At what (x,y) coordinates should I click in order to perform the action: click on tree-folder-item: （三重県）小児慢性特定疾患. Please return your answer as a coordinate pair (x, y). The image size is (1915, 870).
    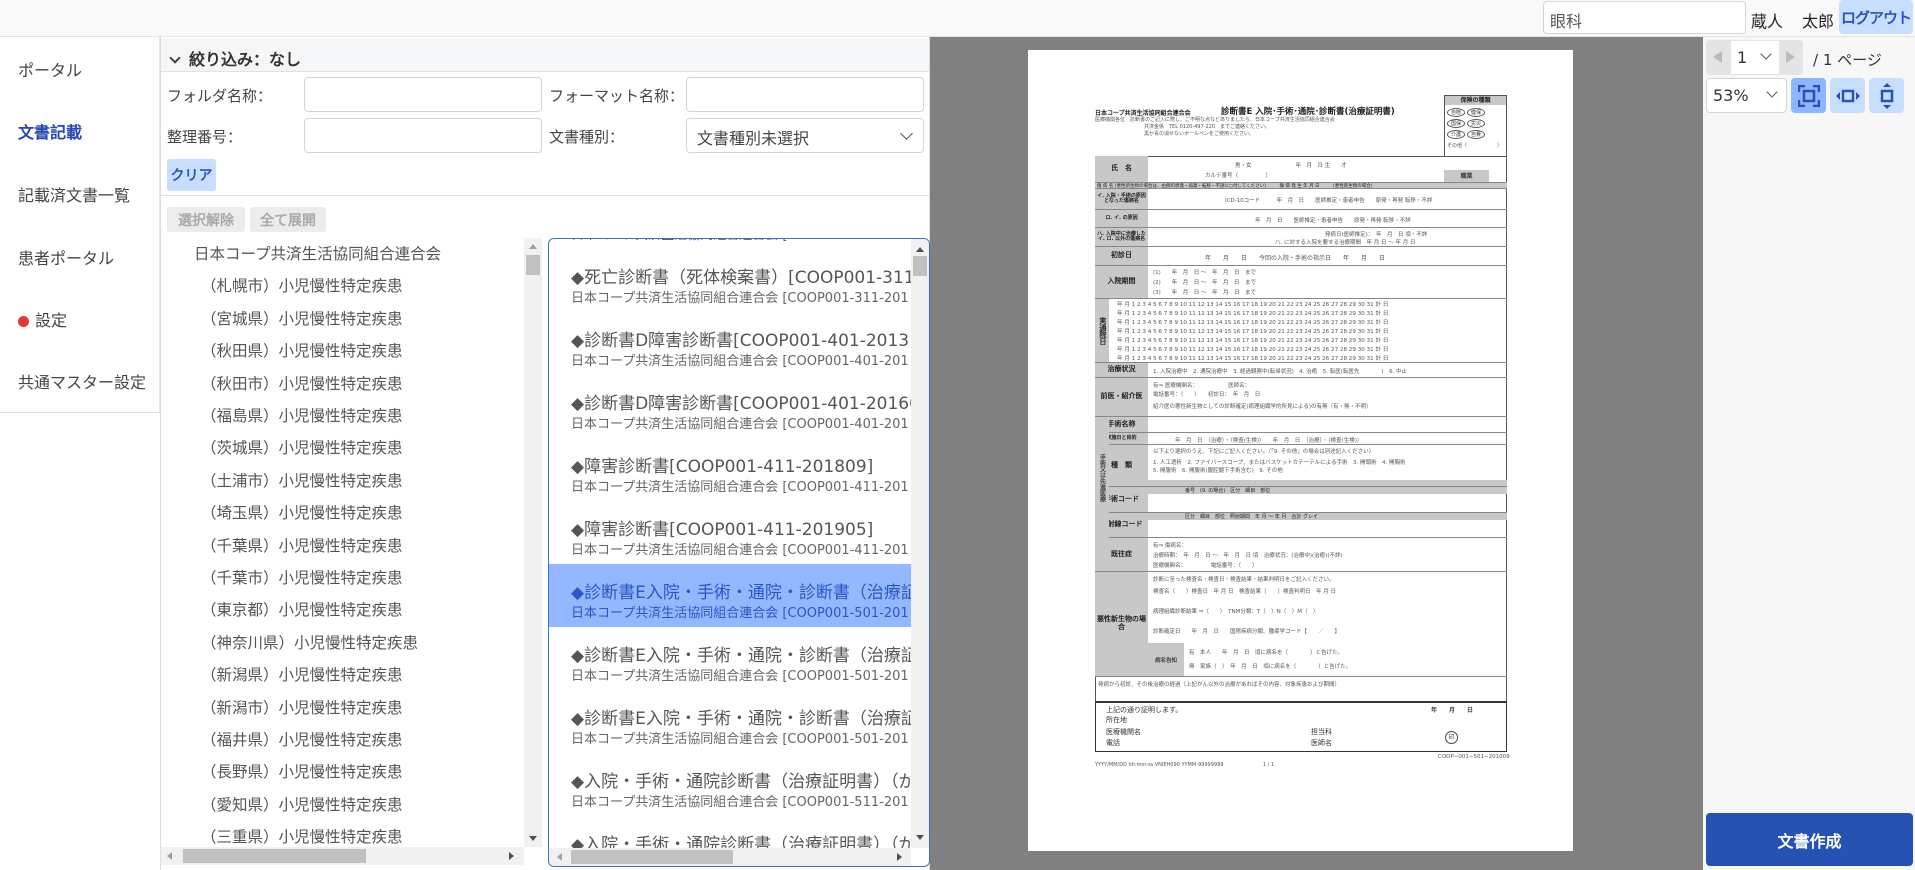
    Looking at the image, I should click on (302, 836).